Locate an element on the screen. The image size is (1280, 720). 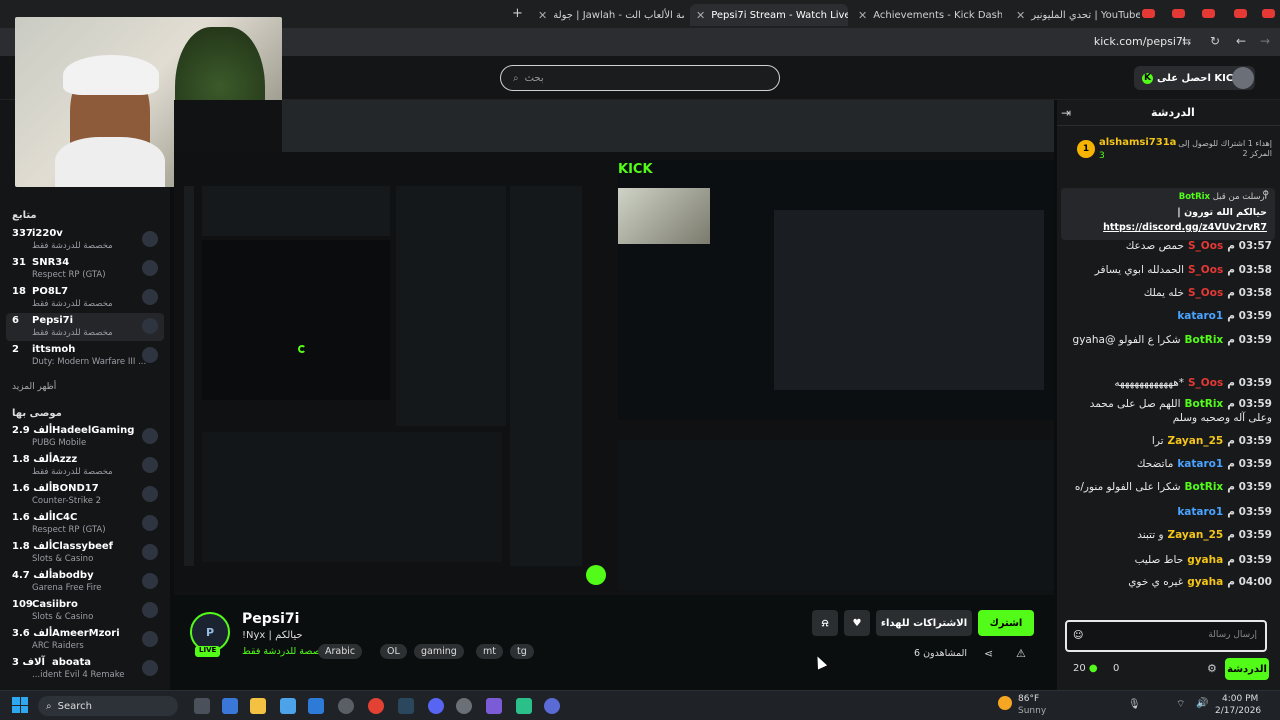
recommended-item: 4.7 ألف abodby Garena Free Fire is located at coordinates (85, 582).